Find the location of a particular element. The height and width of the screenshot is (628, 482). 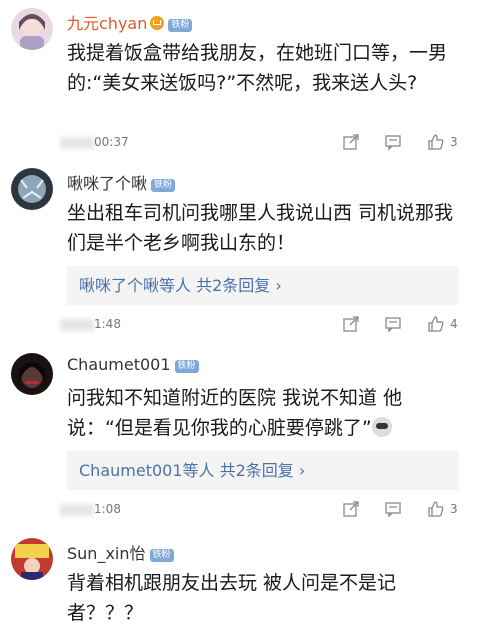

username-text: Sun_xin怡 is located at coordinates (106, 553).